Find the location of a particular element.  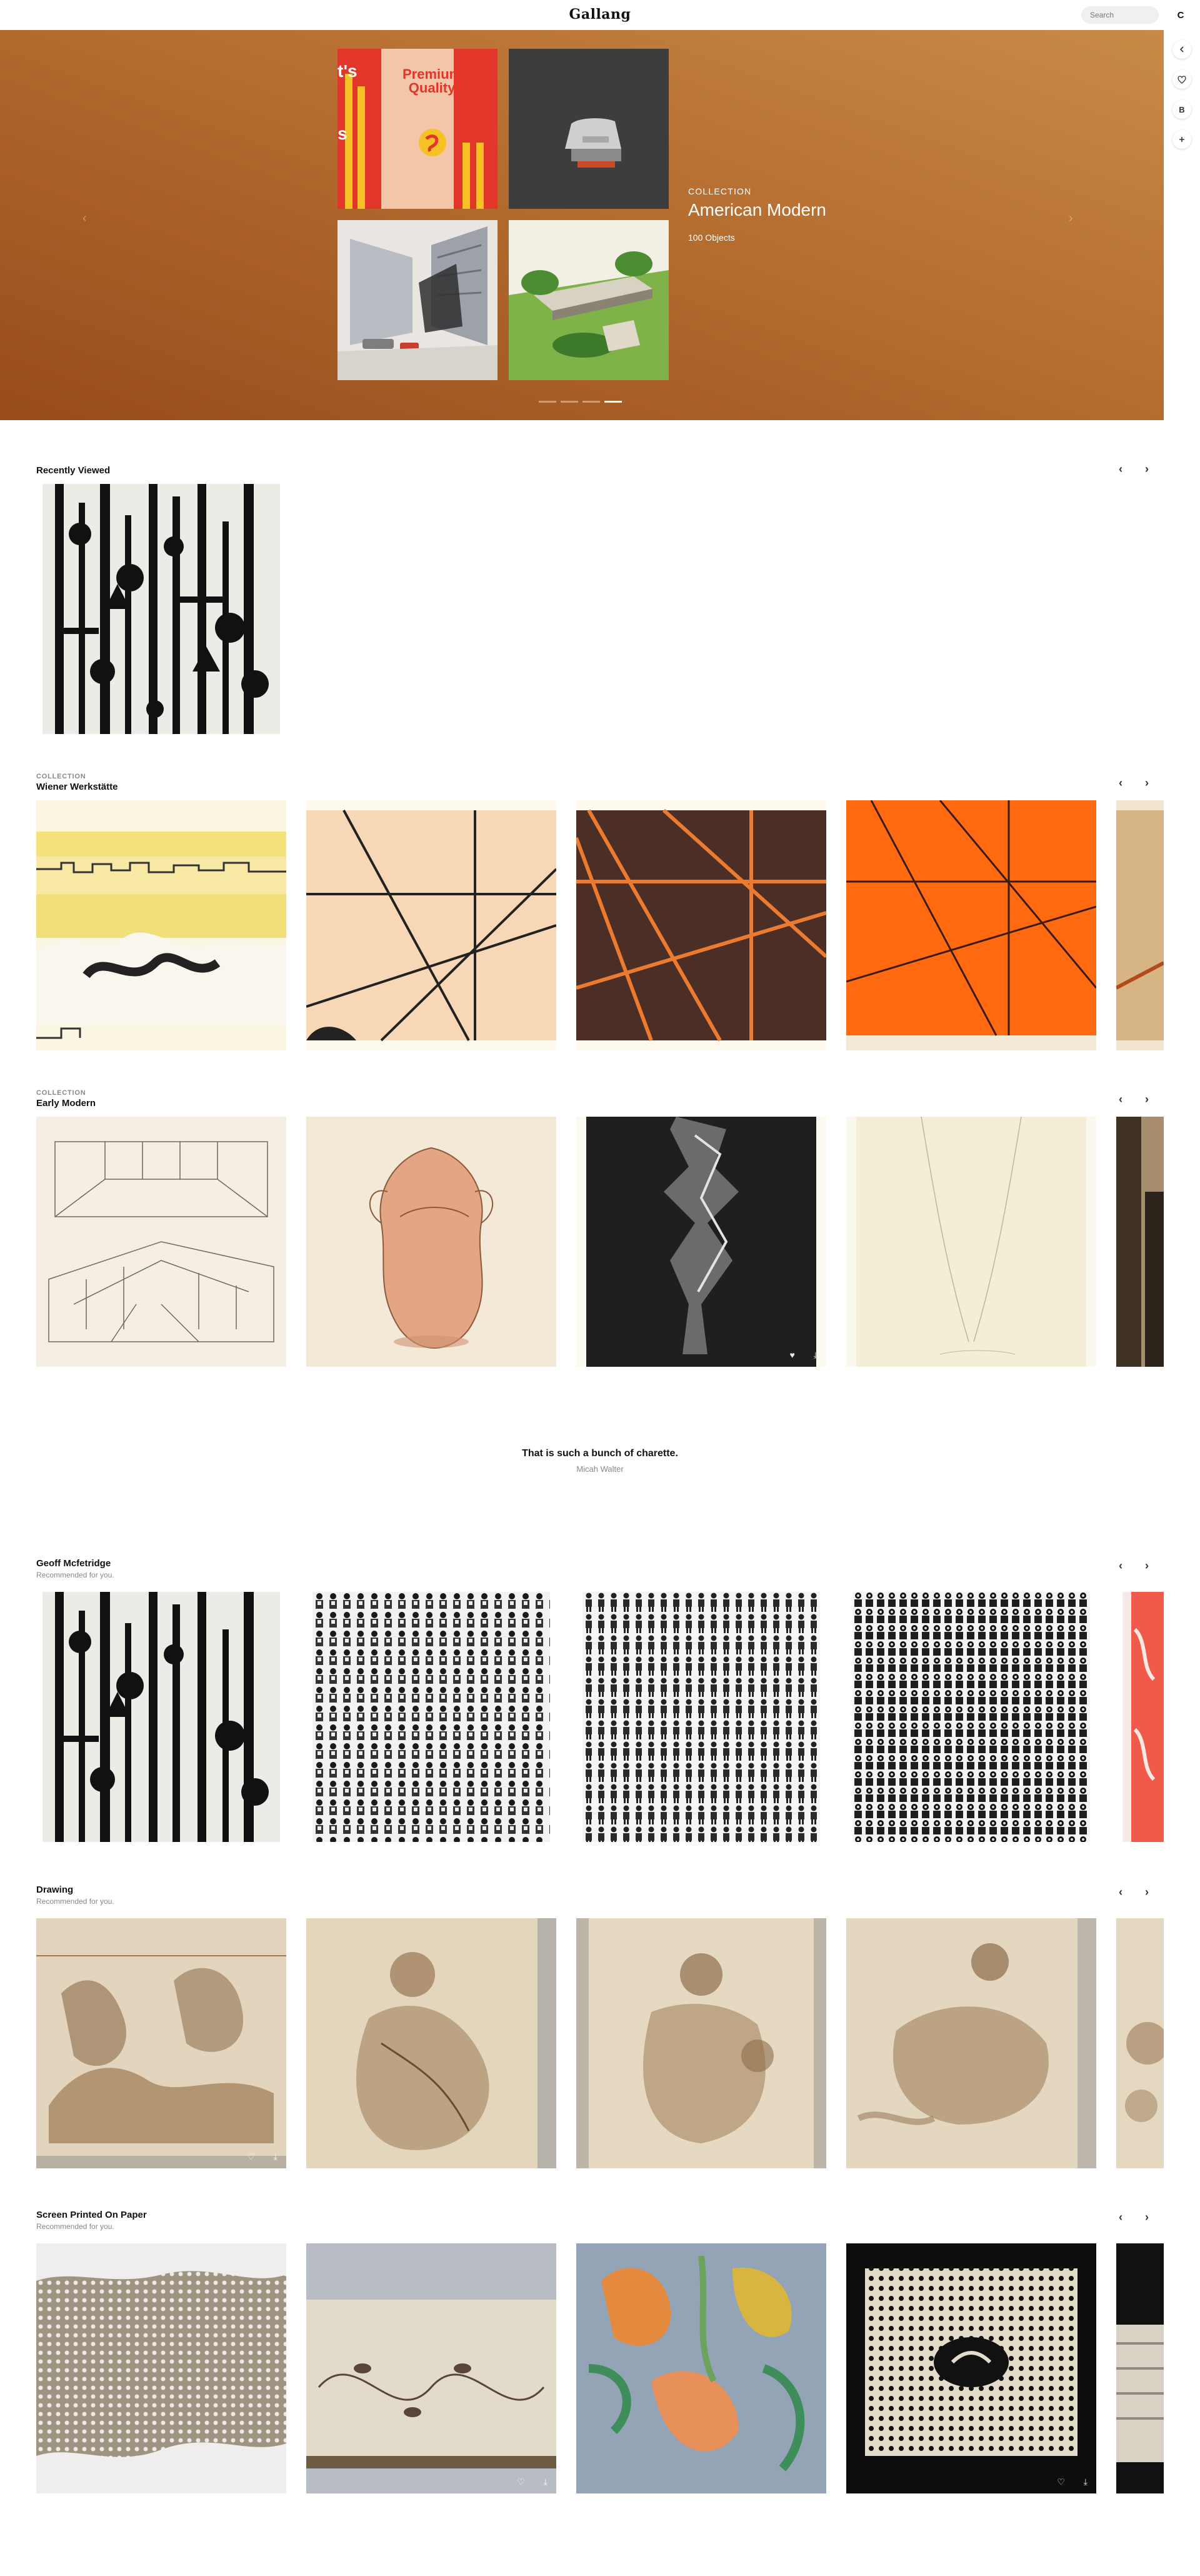

pale-drawing-artwork is located at coordinates (971, 1242).